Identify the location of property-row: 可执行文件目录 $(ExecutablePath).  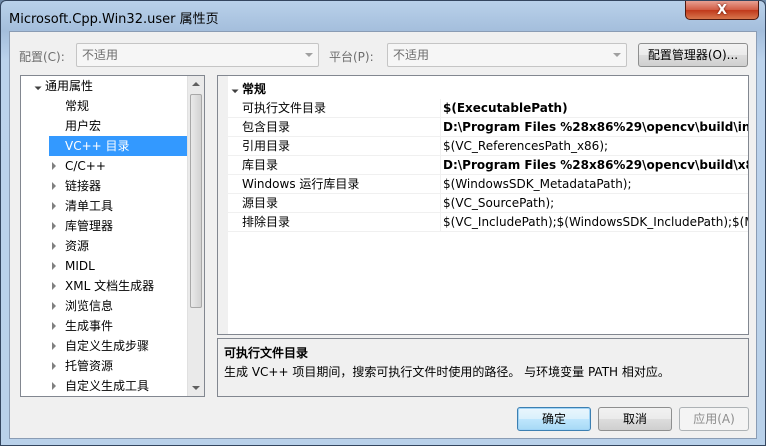
(483, 108).